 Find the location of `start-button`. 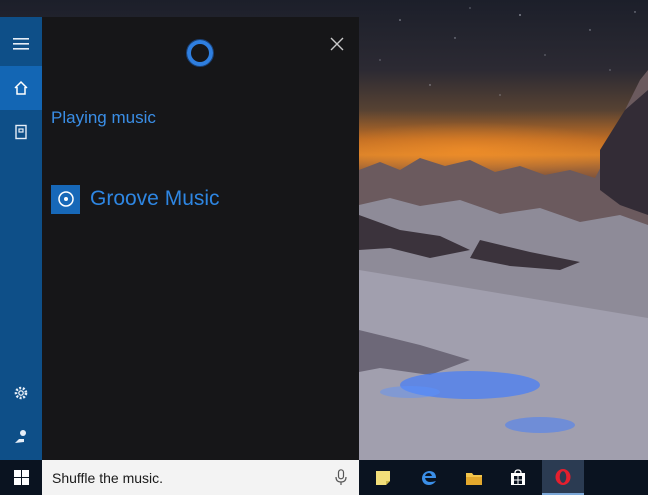

start-button is located at coordinates (21, 477).